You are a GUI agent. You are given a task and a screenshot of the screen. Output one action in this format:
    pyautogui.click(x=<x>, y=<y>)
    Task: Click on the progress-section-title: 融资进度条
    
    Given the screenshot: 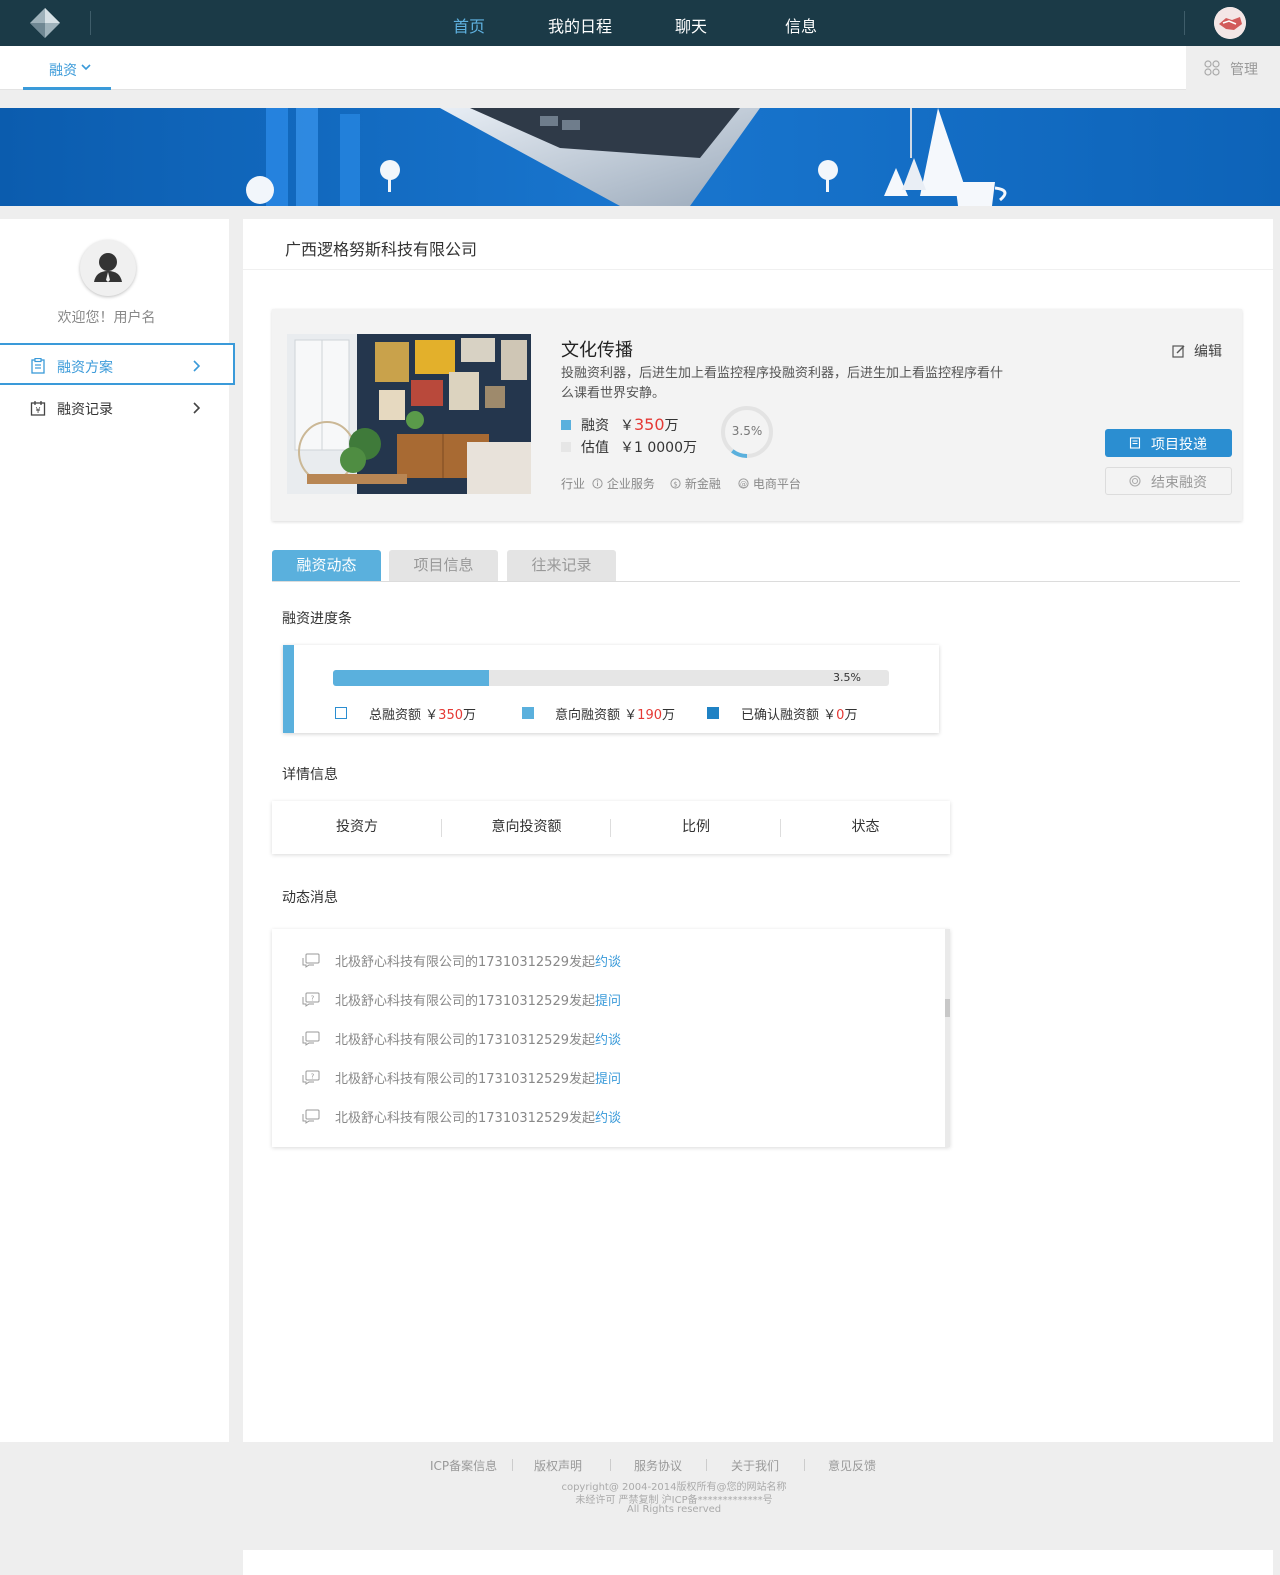 What is the action you would take?
    pyautogui.click(x=317, y=619)
    